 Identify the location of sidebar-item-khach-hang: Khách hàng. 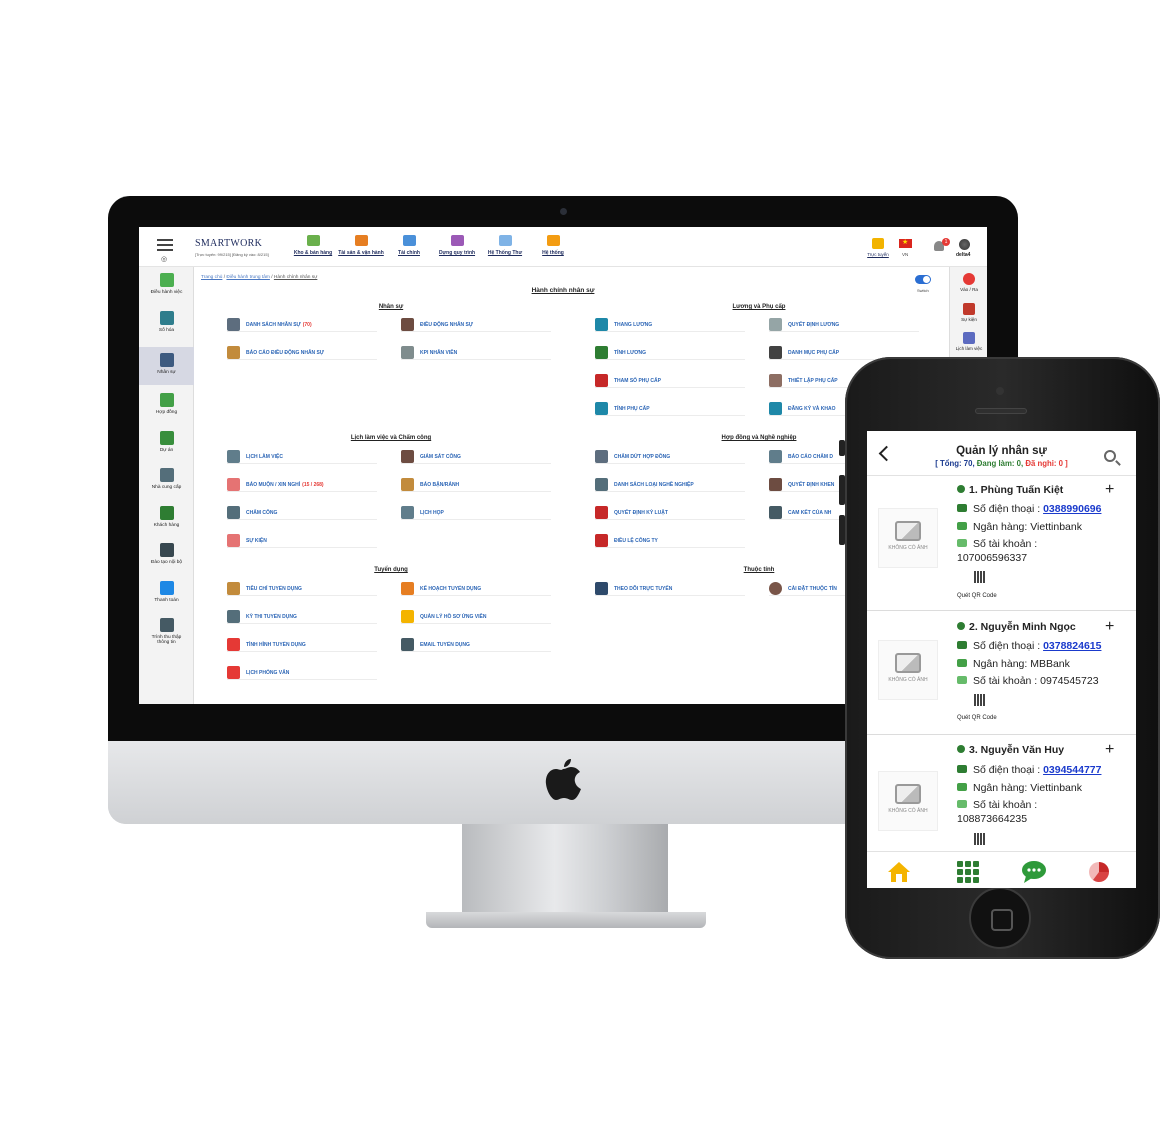
(166, 517).